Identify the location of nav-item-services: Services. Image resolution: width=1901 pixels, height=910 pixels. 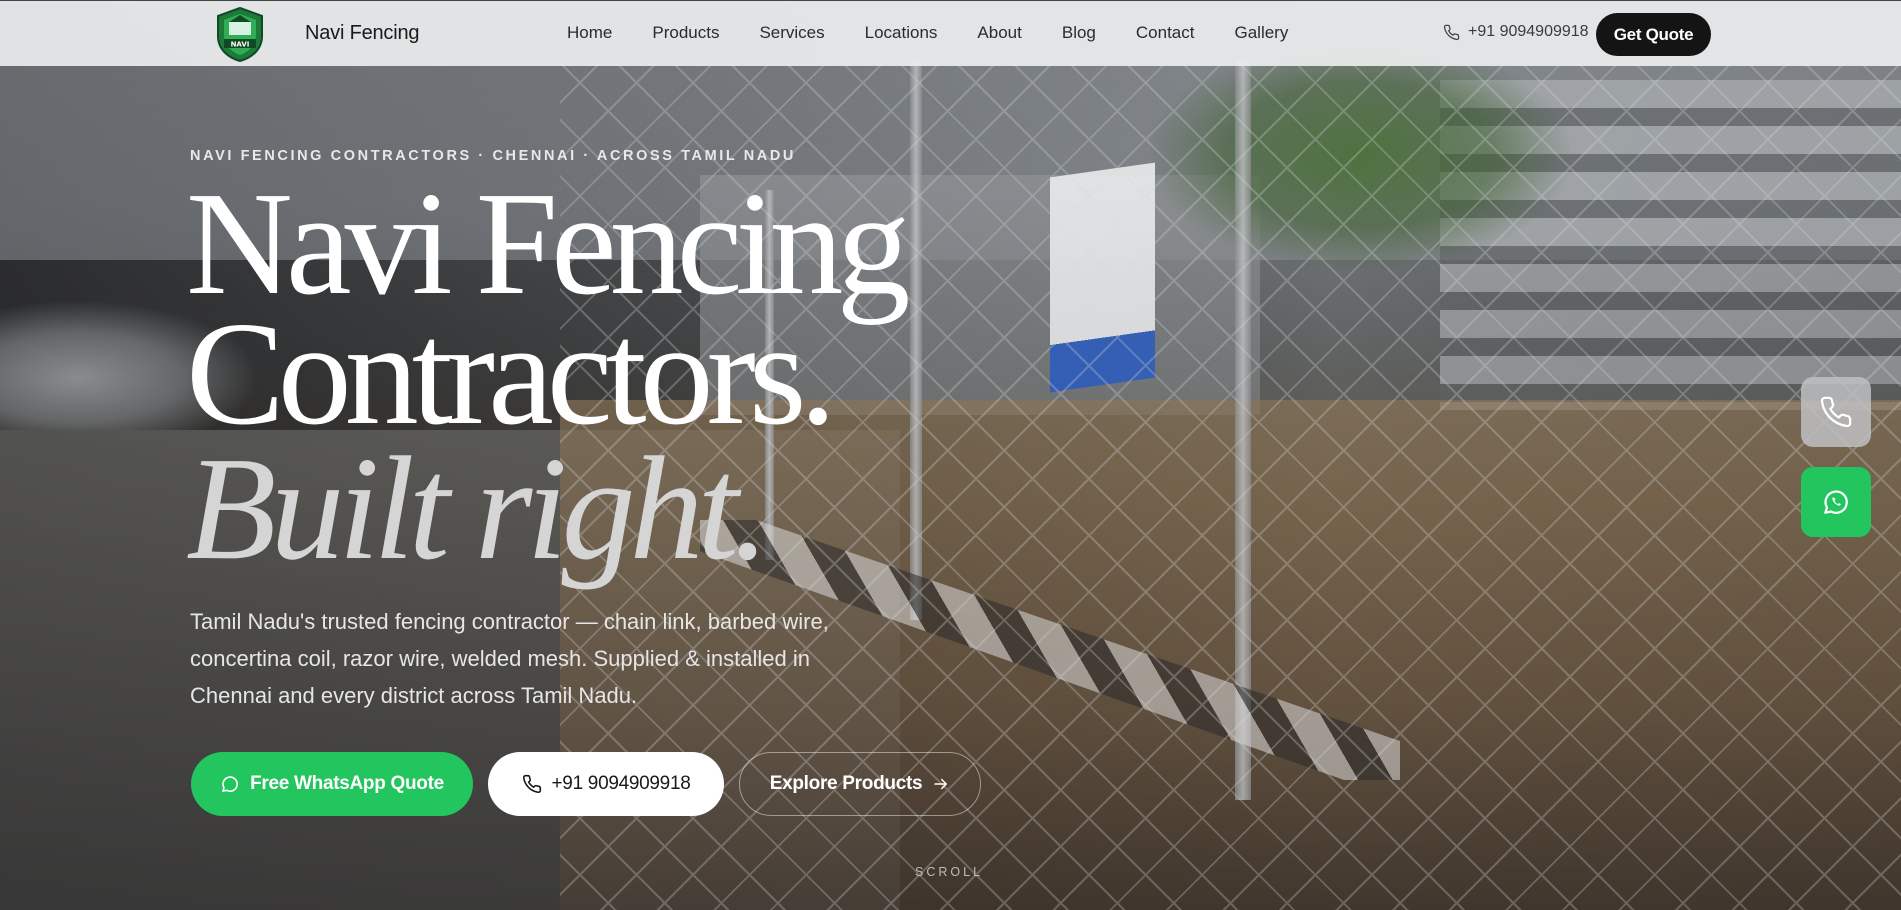
(791, 33).